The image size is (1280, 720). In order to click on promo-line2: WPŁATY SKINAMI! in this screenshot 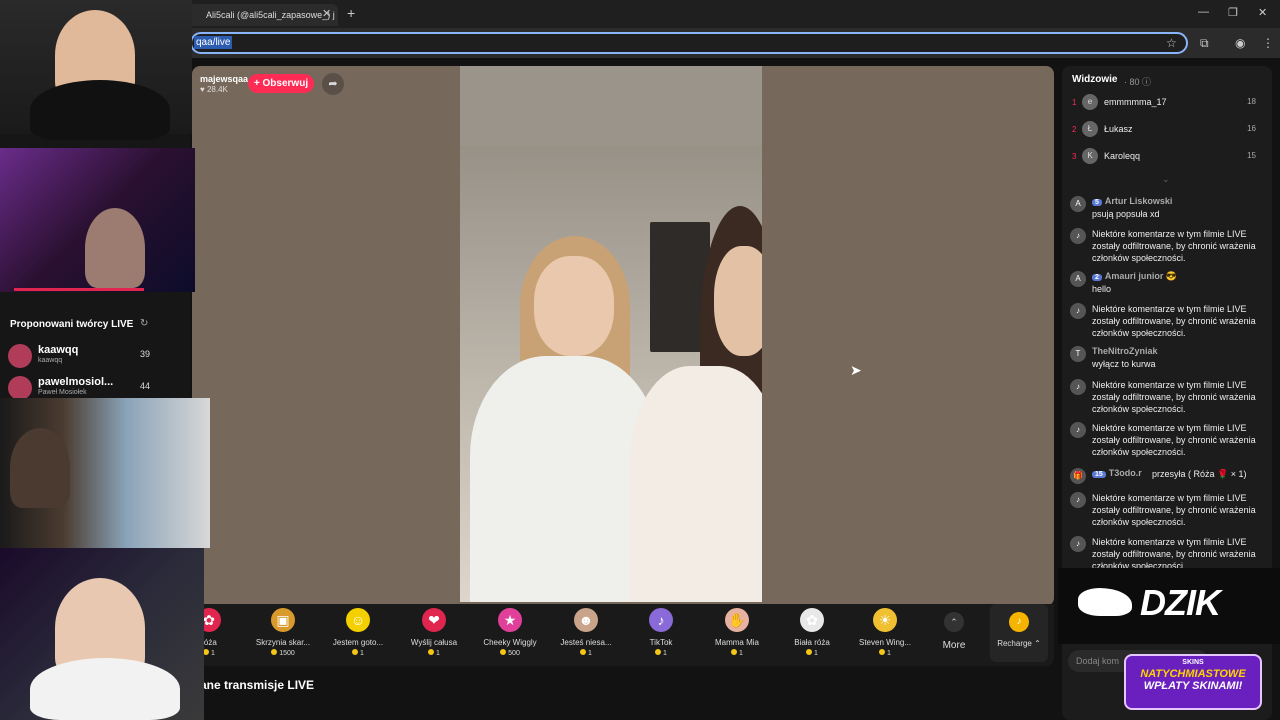, I will do `click(1193, 686)`.